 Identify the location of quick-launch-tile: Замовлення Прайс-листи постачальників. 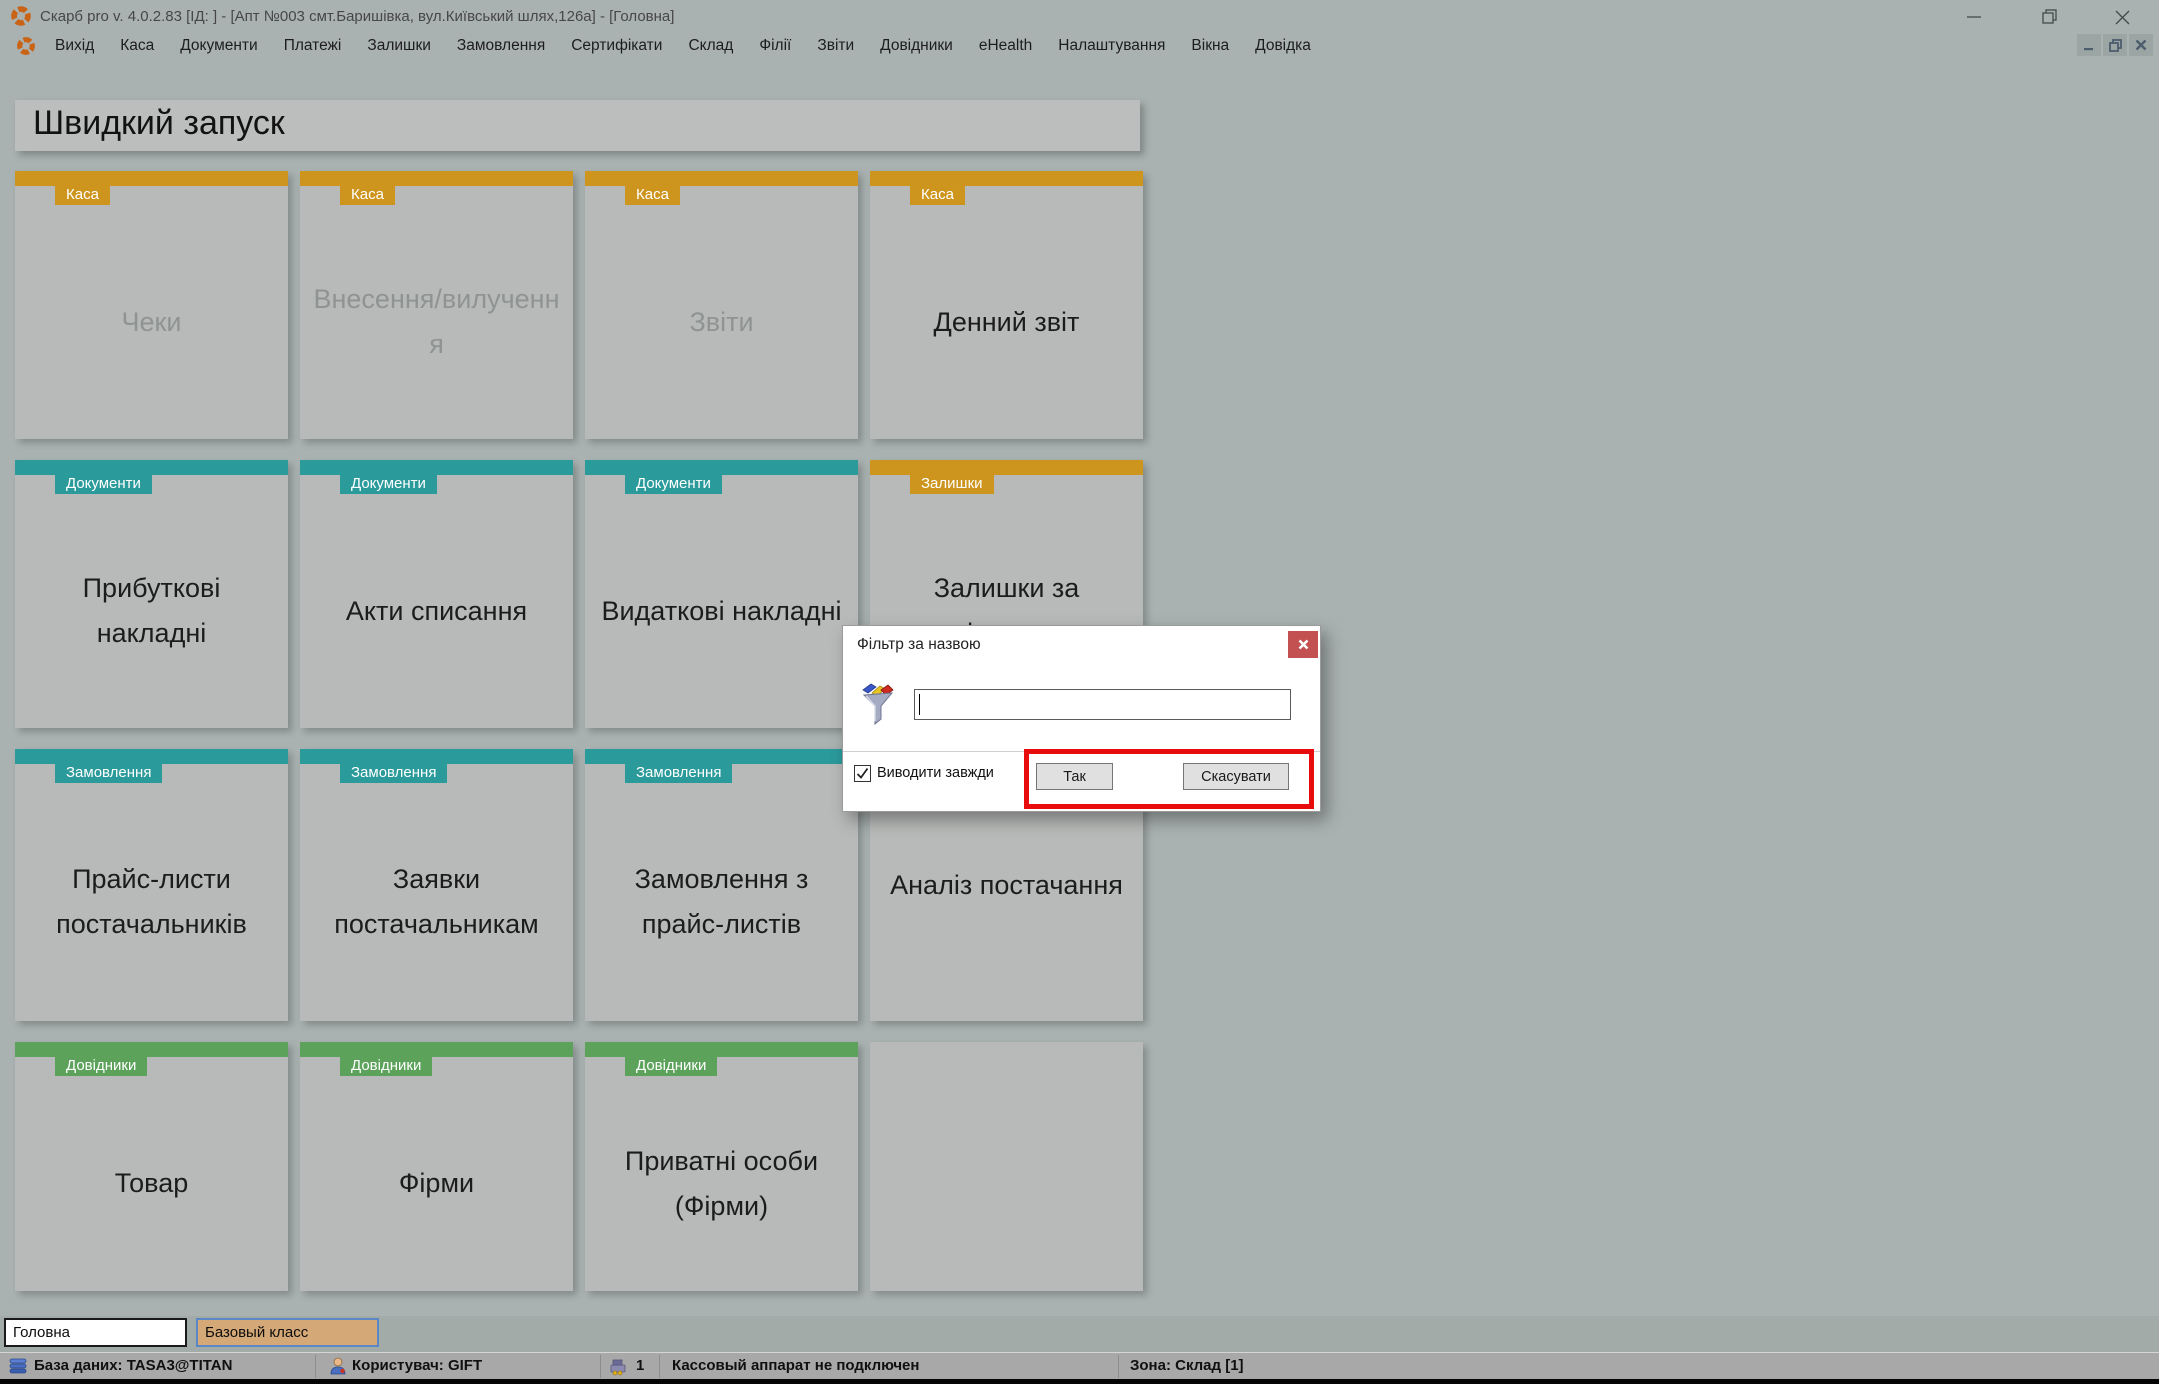
(151, 885).